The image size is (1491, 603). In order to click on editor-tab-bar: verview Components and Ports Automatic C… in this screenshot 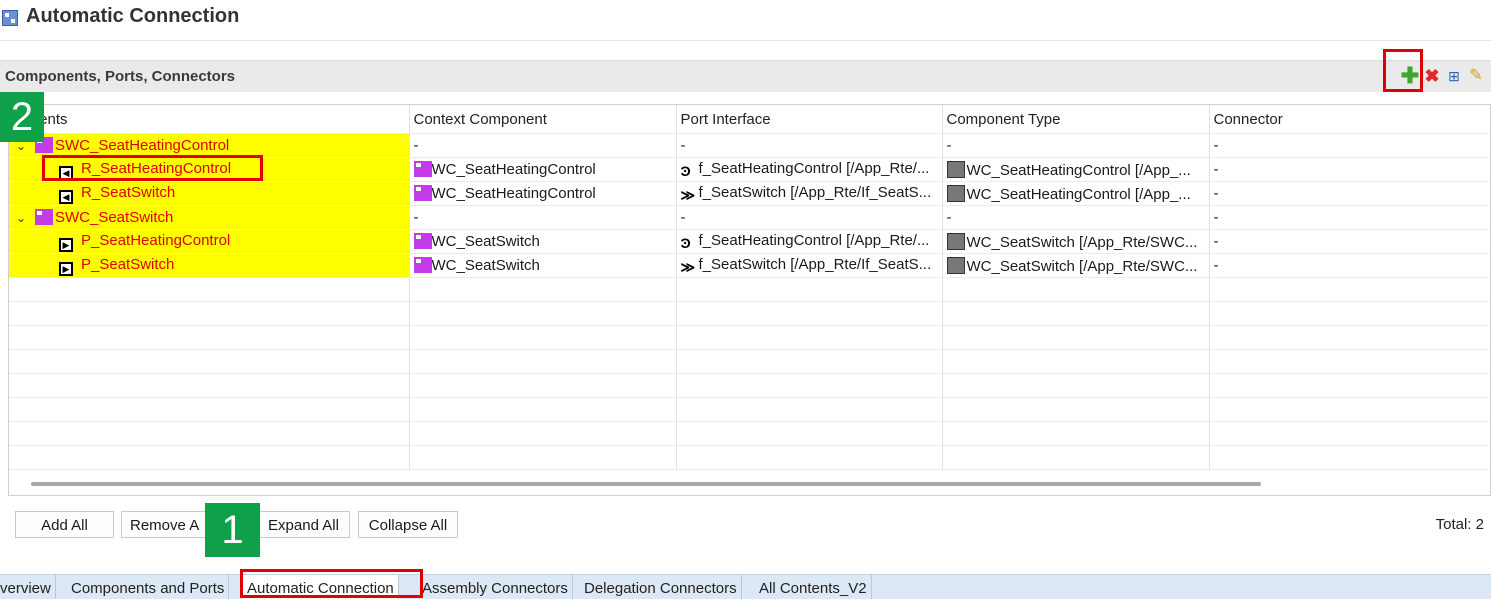, I will do `click(745, 586)`.